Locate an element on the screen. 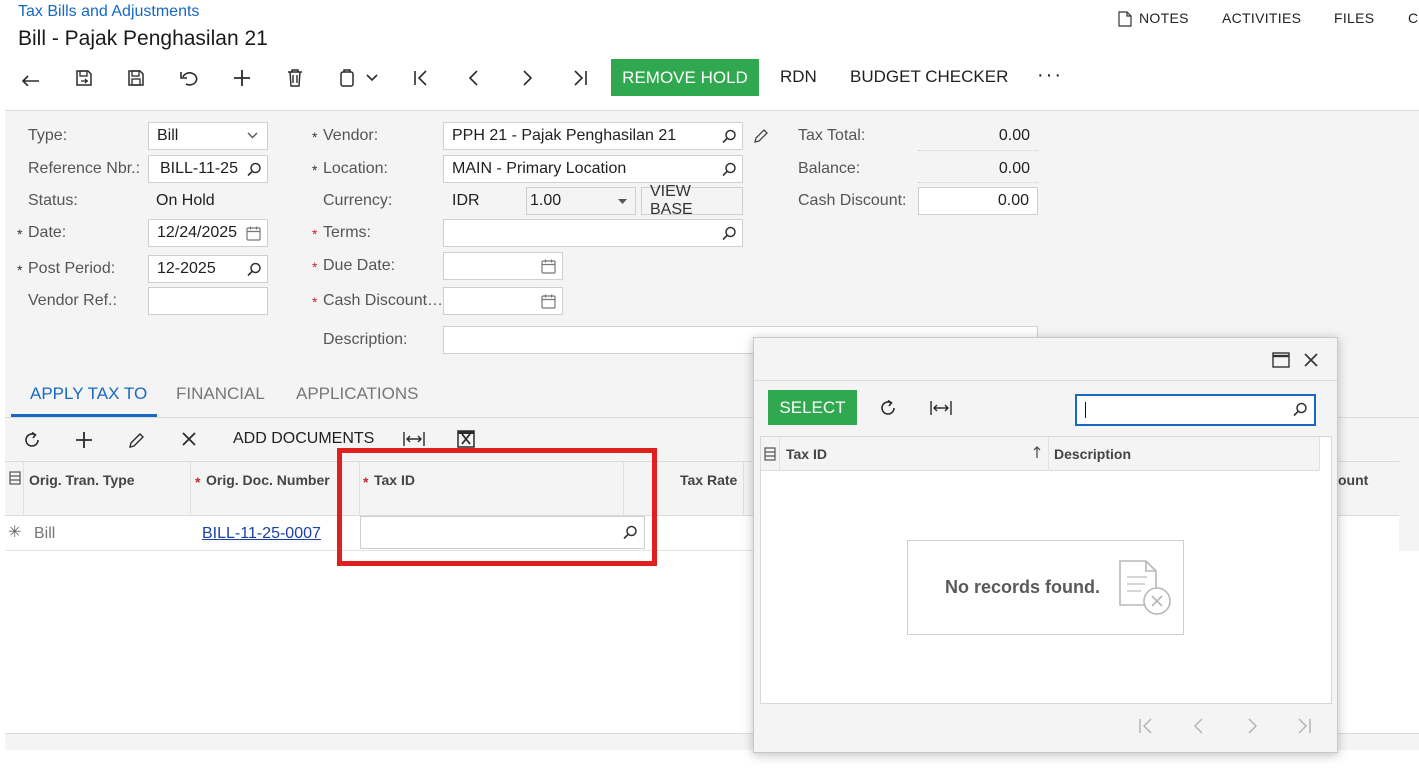  no-records-icon is located at coordinates (1146, 587).